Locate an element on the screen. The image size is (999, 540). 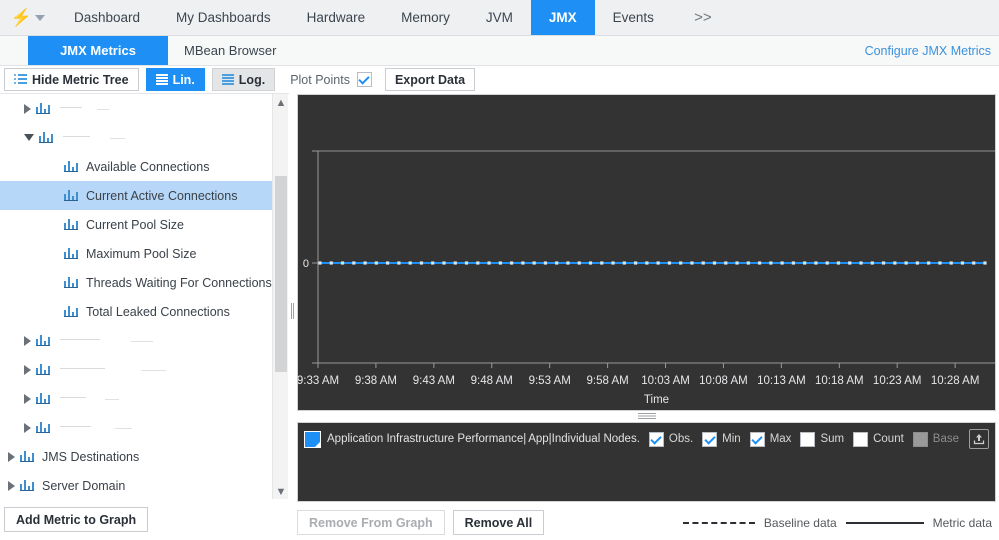
tree-item-total-leaked-connections: Total Leaked Connections is located at coordinates (136, 311).